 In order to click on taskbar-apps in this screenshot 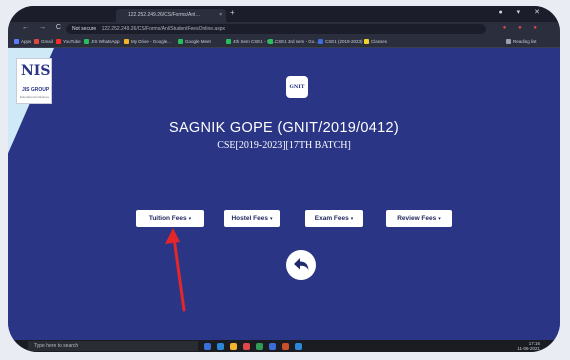, I will do `click(253, 346)`.